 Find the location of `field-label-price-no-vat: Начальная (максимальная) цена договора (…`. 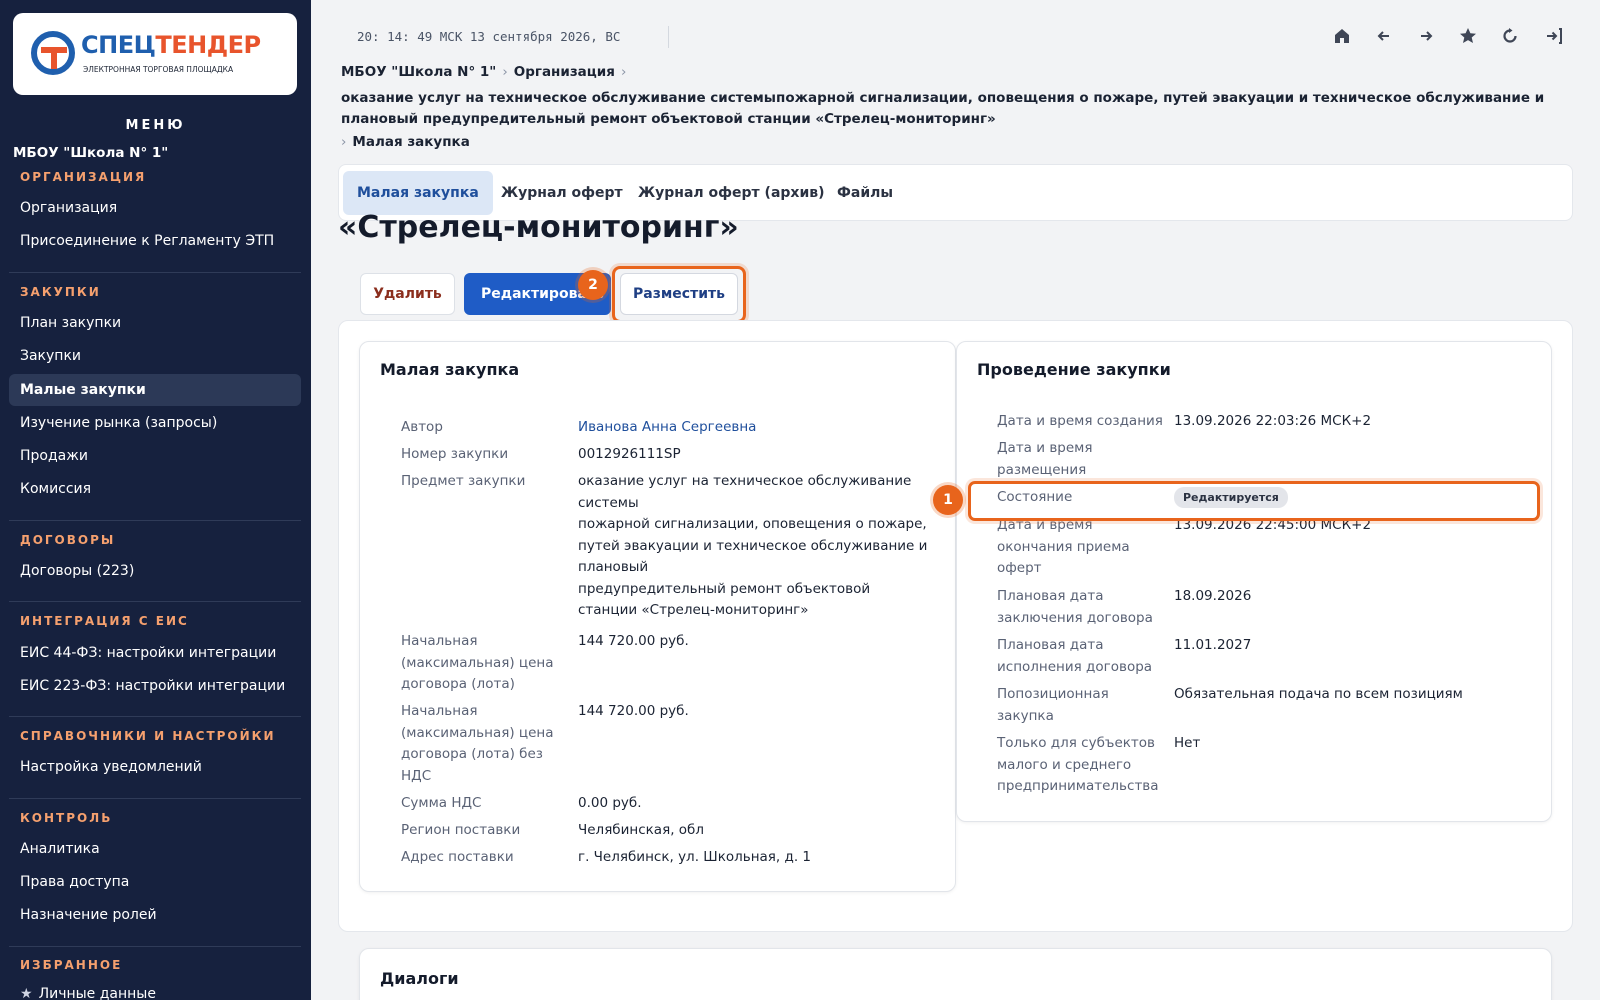

field-label-price-no-vat: Начальная (максимальная) цена договора (… is located at coordinates (477, 743).